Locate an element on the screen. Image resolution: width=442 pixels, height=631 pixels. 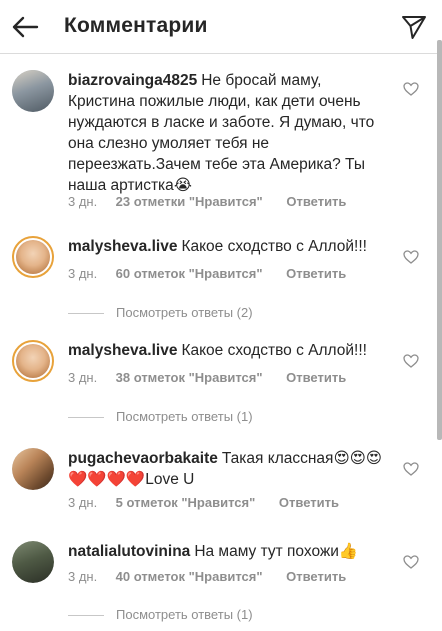
view-replies-label: Посмотреть ответы (2) is located at coordinates (184, 312).